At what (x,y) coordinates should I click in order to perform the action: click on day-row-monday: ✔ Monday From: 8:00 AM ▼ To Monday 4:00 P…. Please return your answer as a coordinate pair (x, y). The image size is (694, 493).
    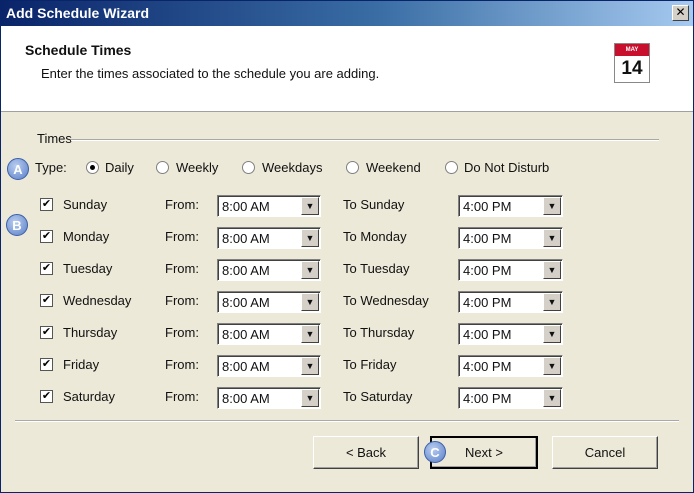
    Looking at the image, I should click on (347, 240).